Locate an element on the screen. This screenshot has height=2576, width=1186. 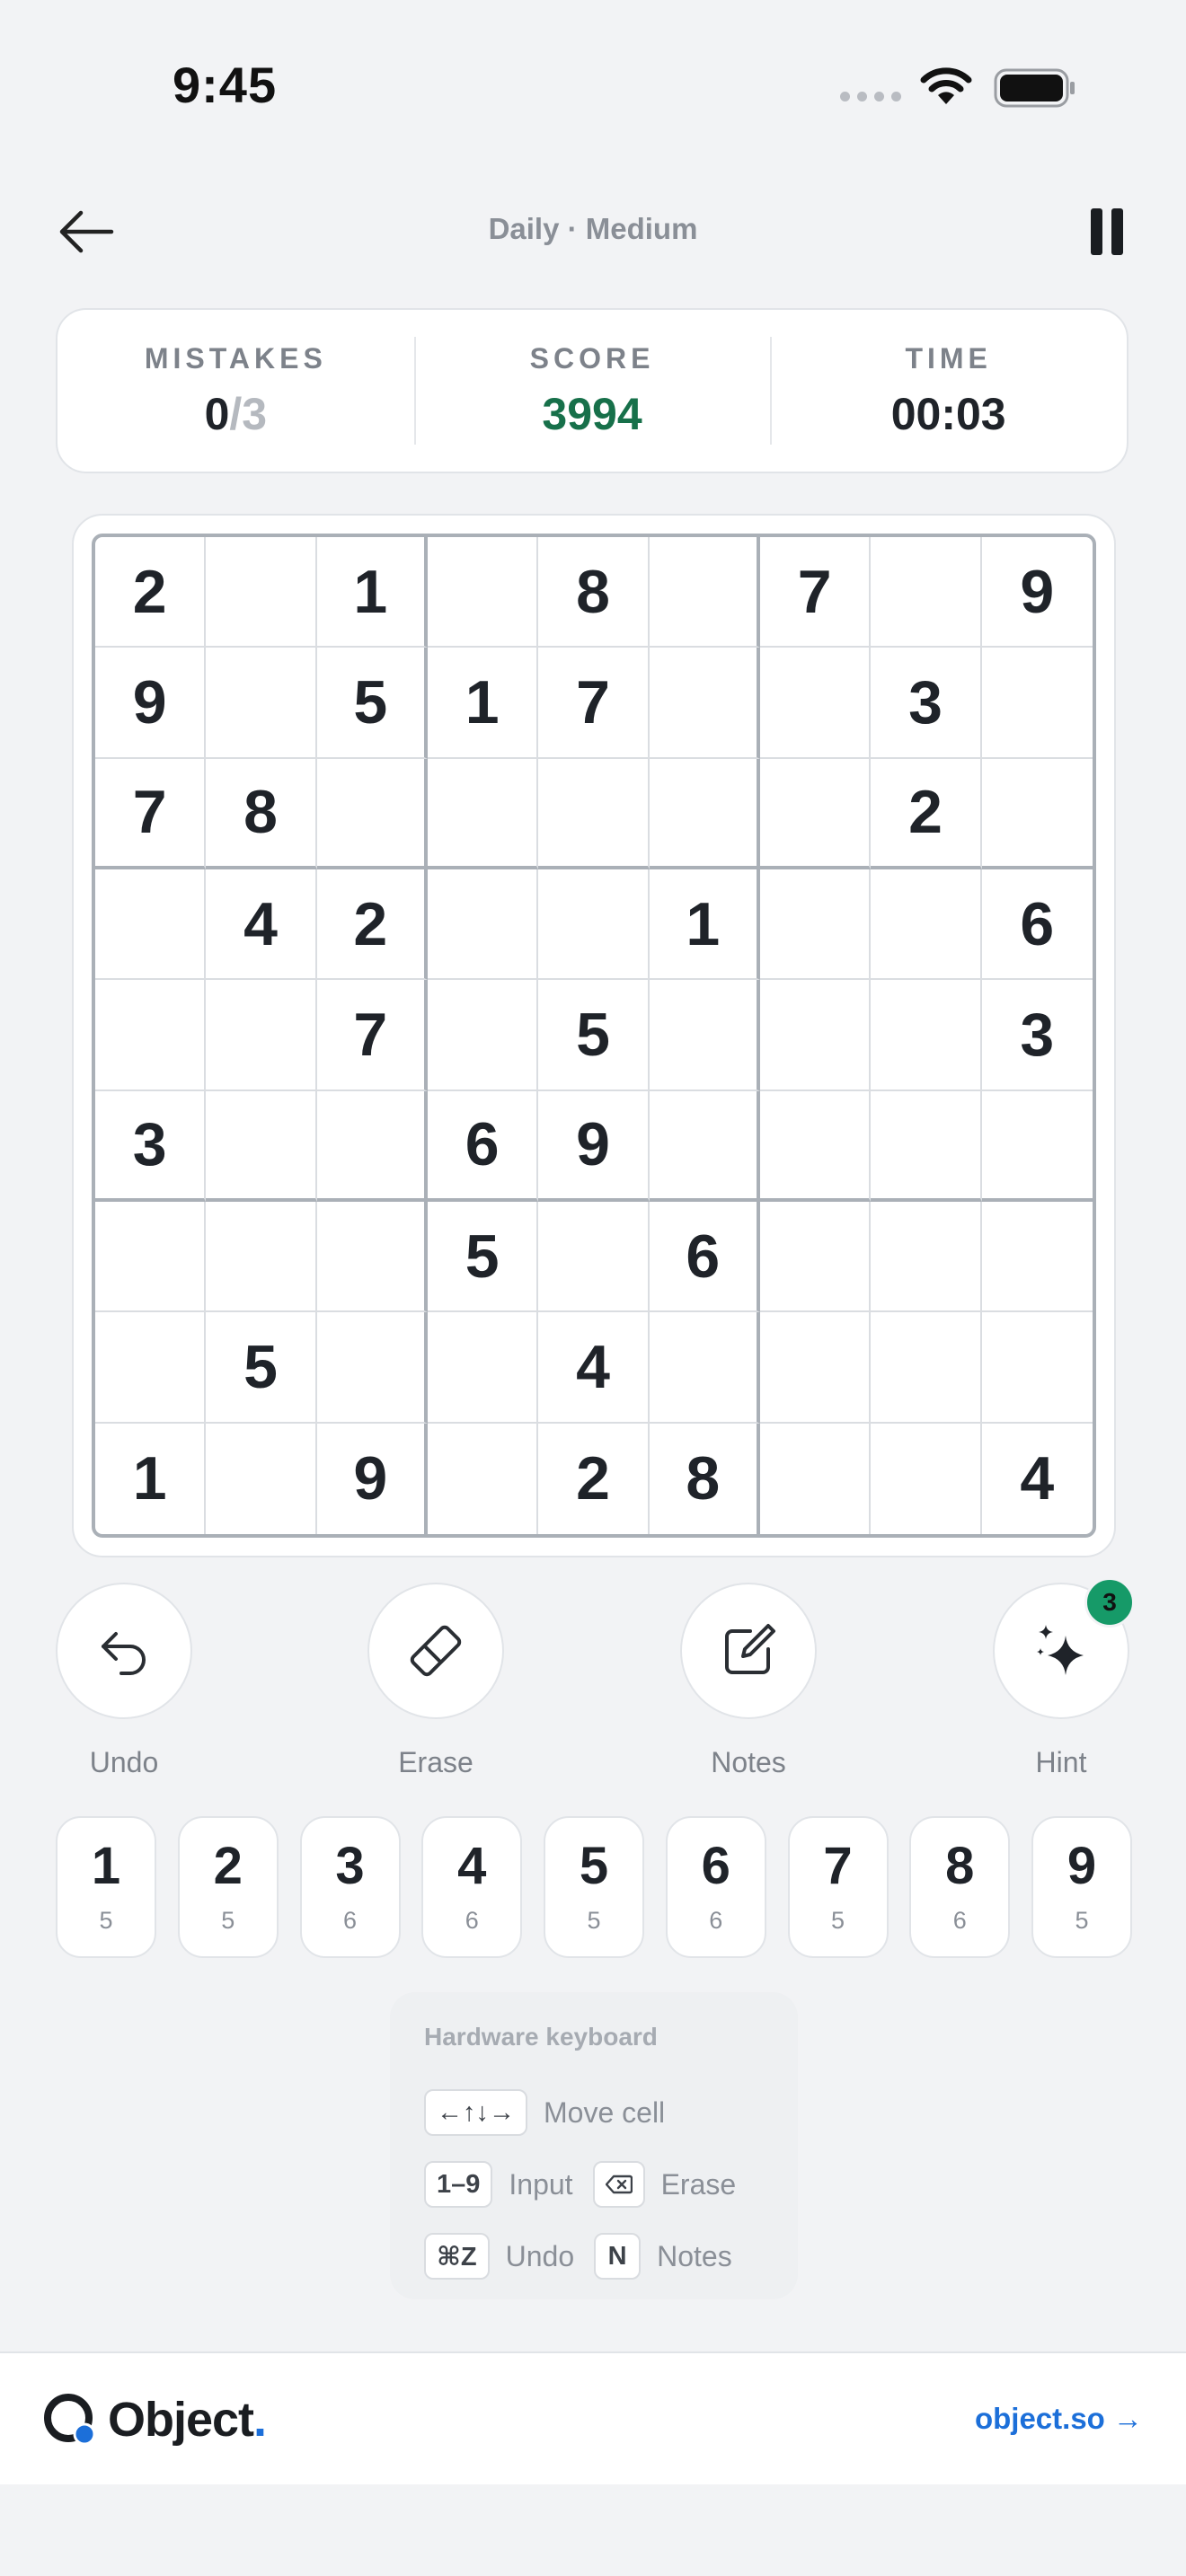
number-key-4: 46 is located at coordinates (472, 1887).